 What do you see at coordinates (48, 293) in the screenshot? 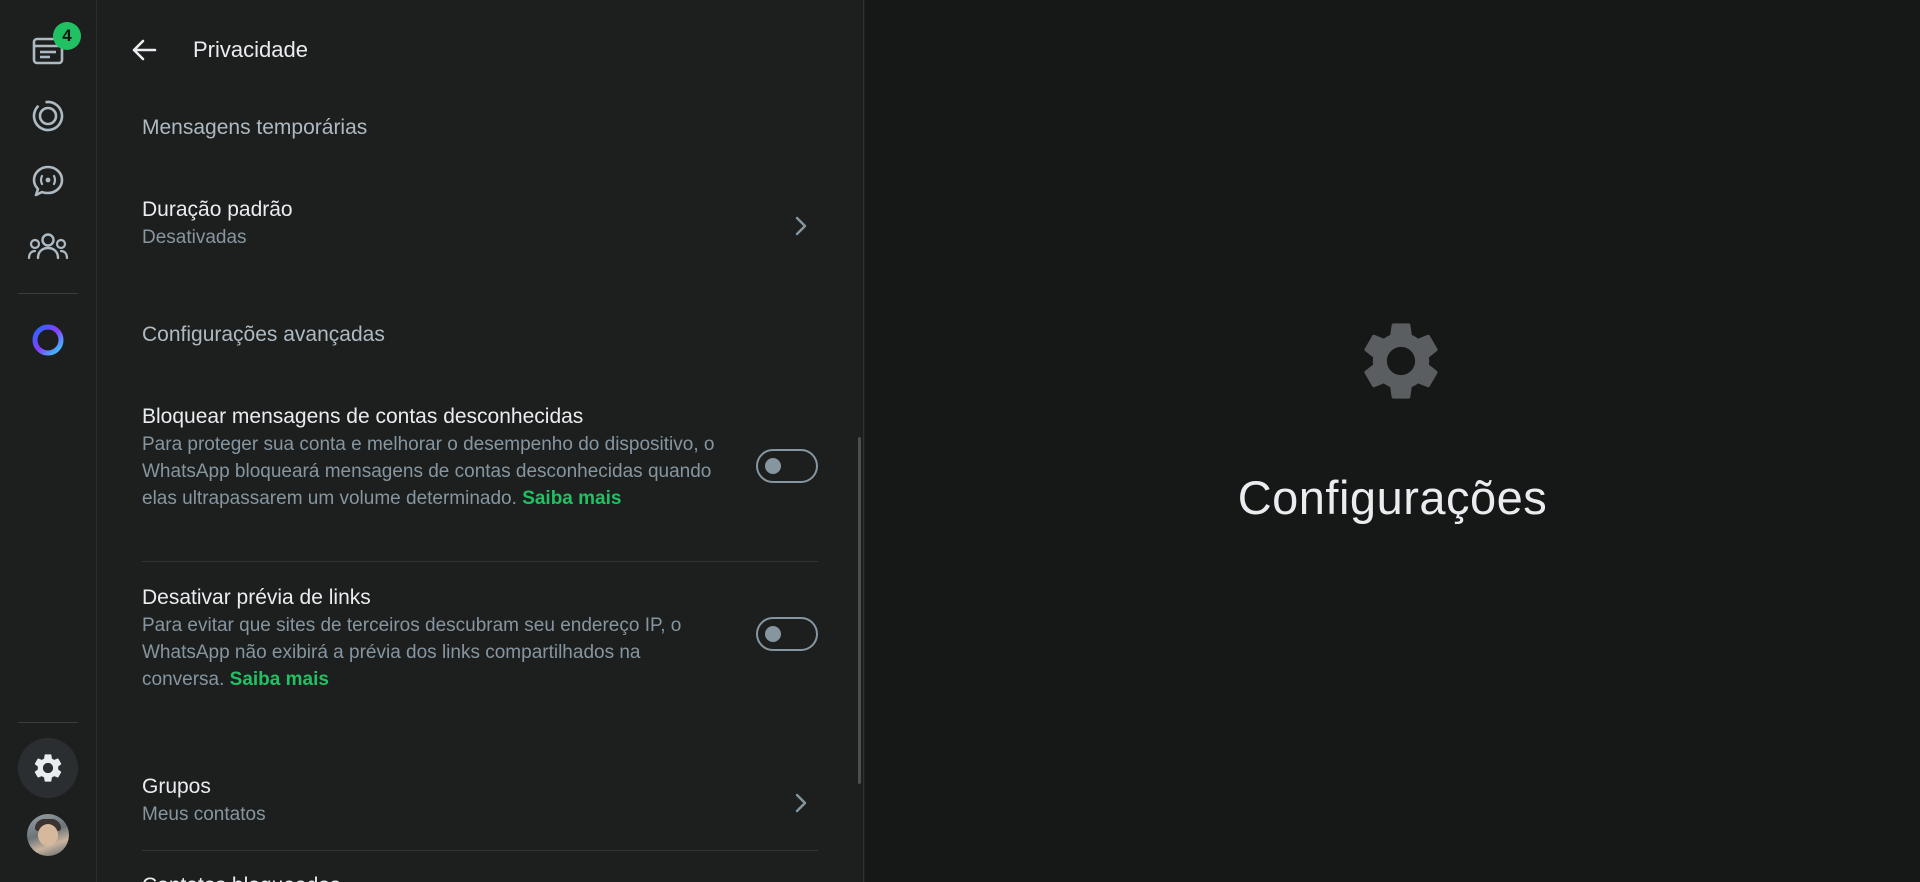
I see `rail-divider` at bounding box center [48, 293].